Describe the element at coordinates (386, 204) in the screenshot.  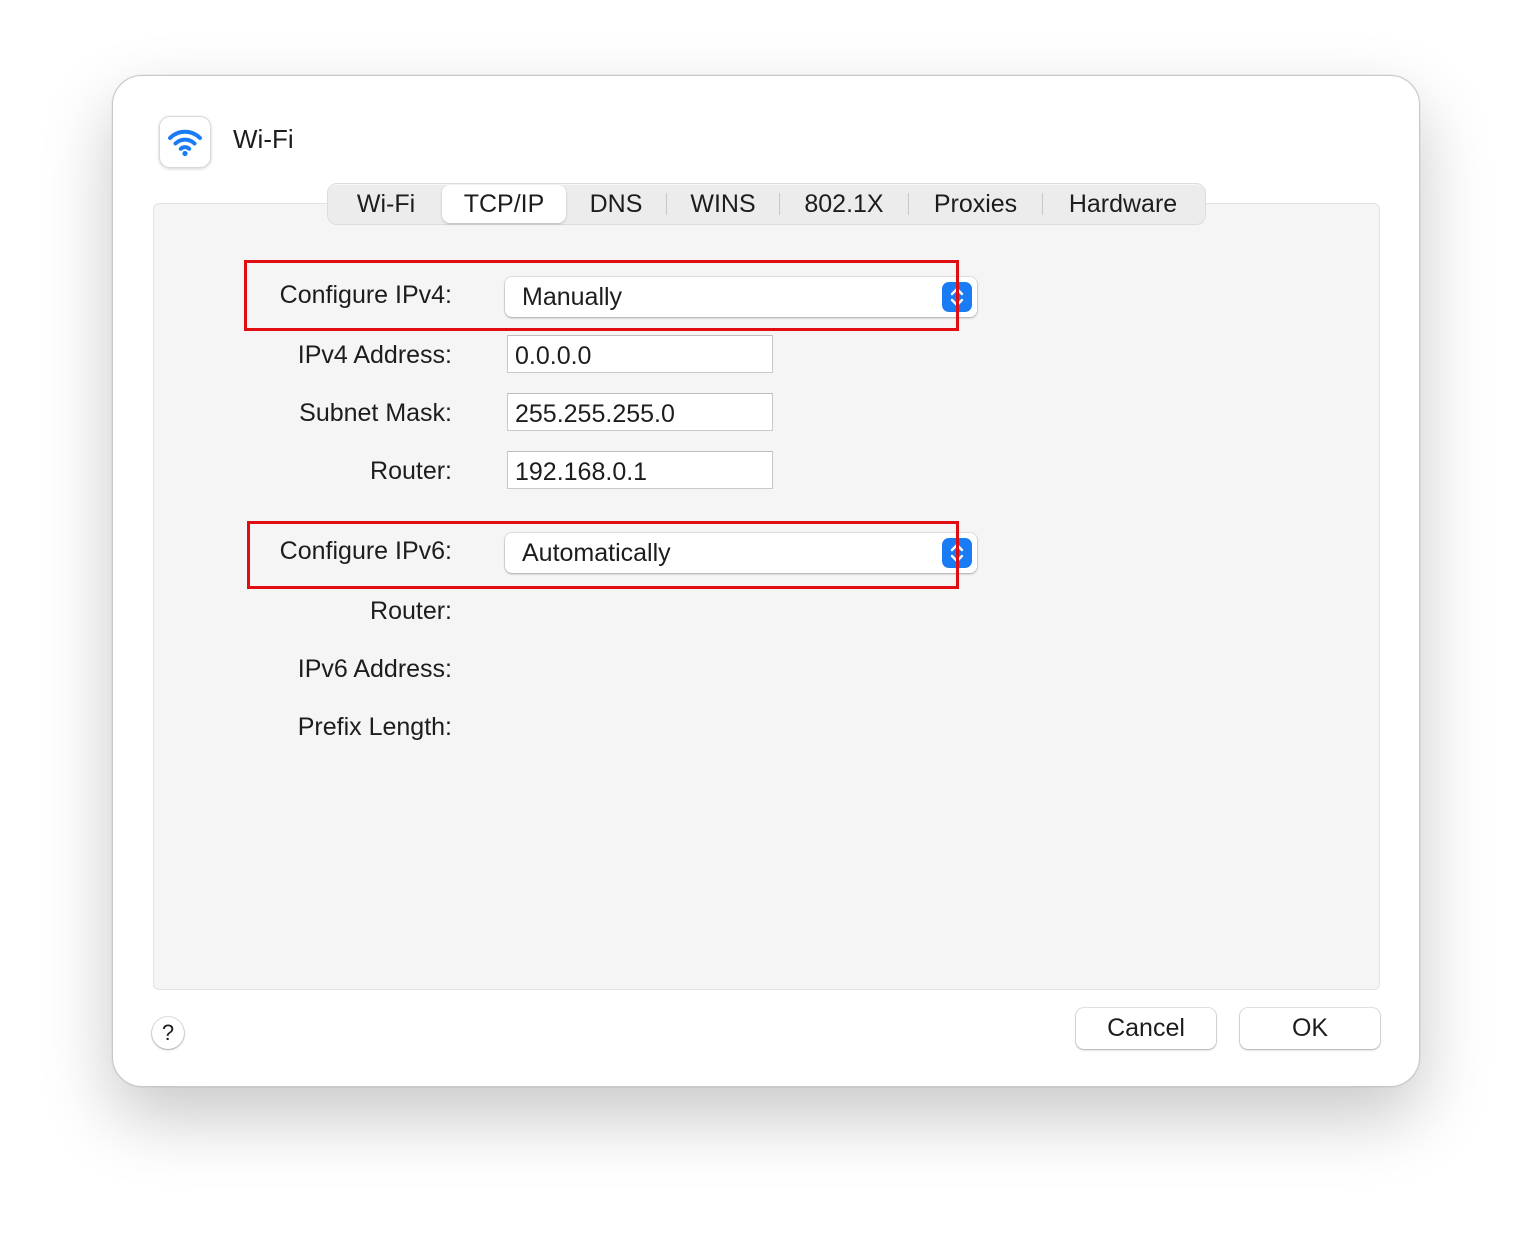
I see `tab-wifi: Wi-Fi` at that location.